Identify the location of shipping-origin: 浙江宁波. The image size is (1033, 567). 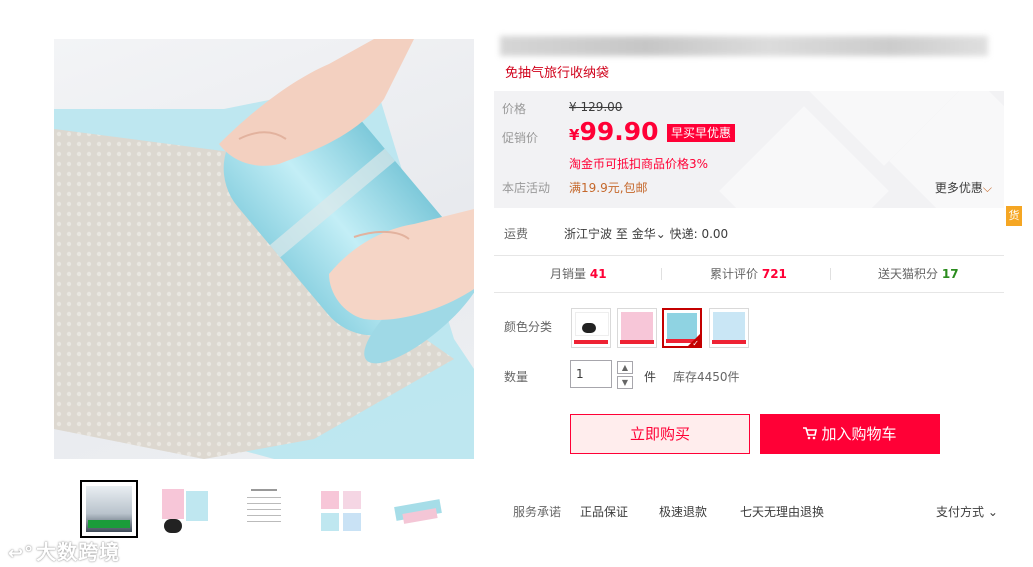
(588, 234).